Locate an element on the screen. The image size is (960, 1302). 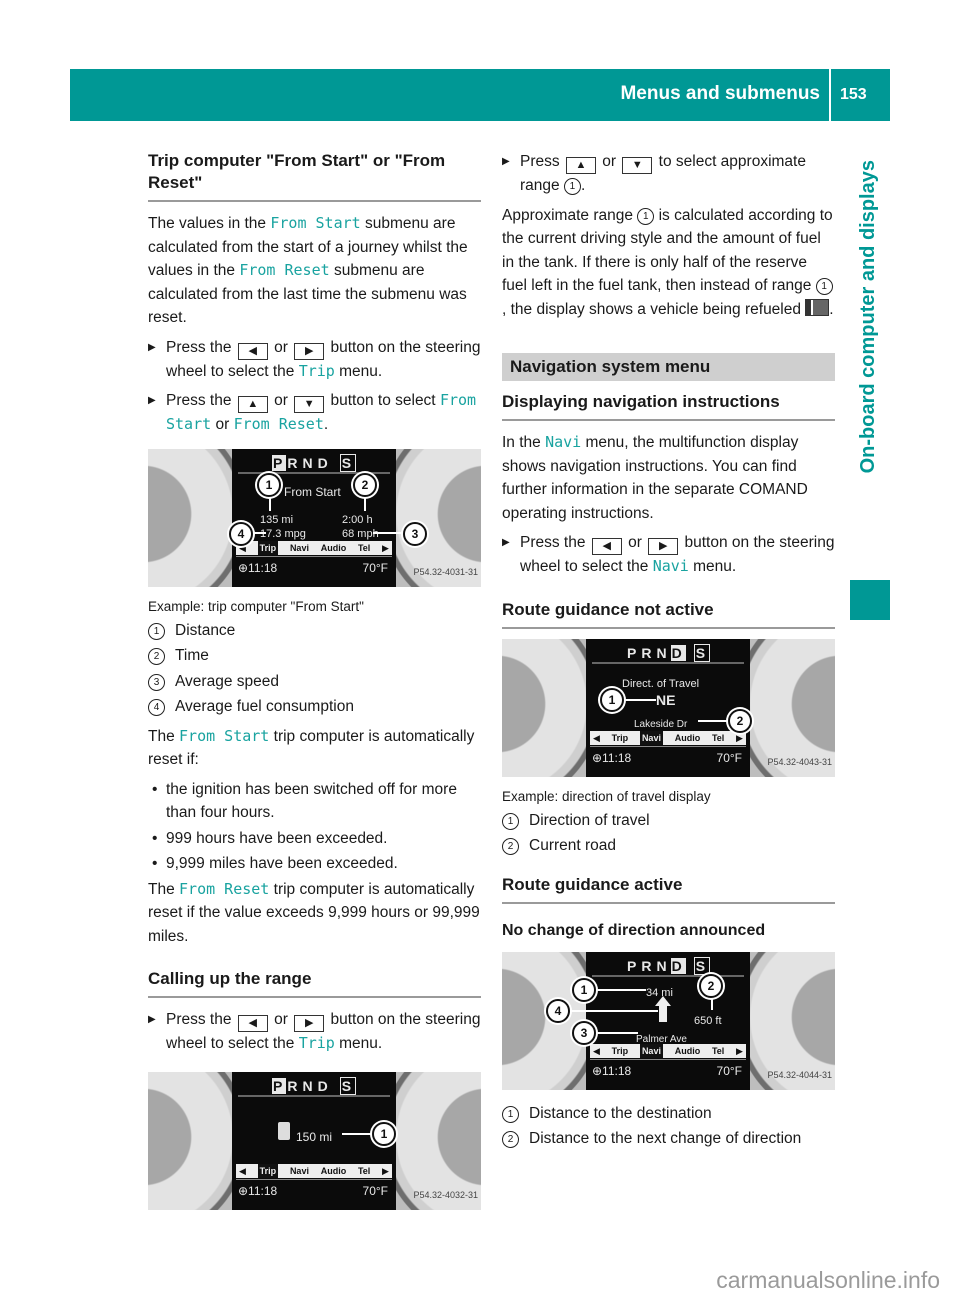
legend-label: Direction of travel is located at coordinates (589, 820).